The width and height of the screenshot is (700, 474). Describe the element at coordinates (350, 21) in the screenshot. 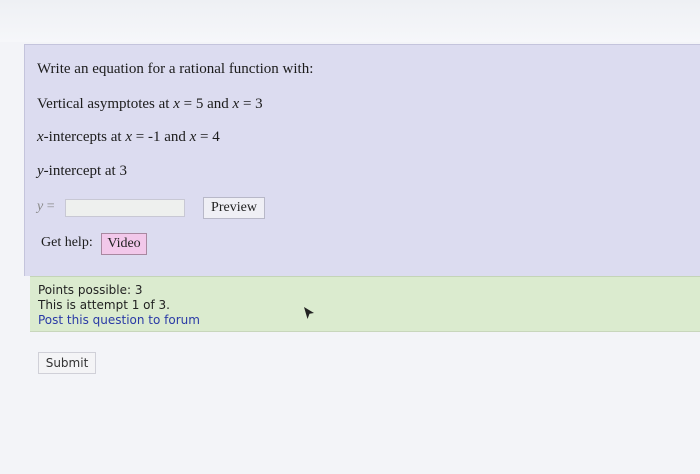

I see `top-band` at that location.